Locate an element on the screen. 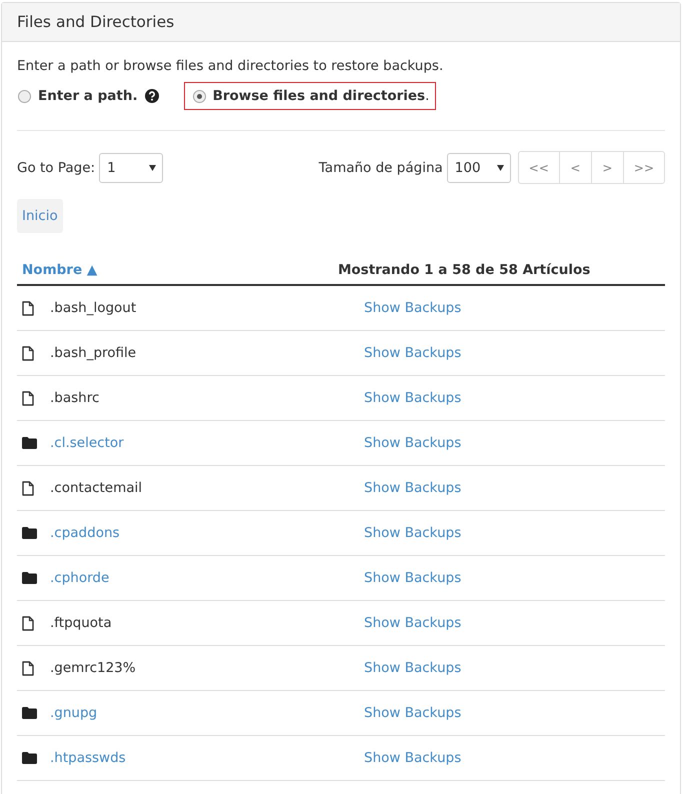 Image resolution: width=682 pixels, height=794 pixels. folder-link: .cl.selector is located at coordinates (87, 443).